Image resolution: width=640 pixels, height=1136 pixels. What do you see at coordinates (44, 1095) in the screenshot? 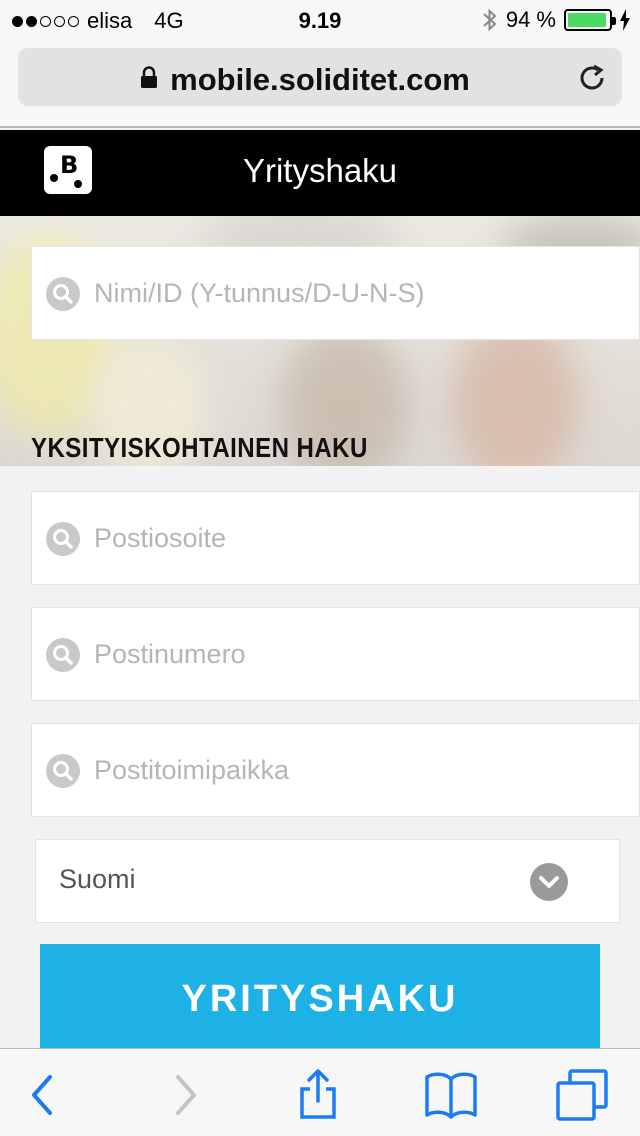
I see `back-icon` at bounding box center [44, 1095].